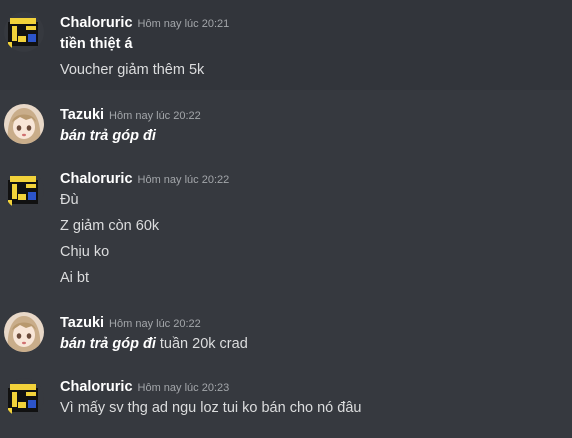 This screenshot has width=572, height=438. Describe the element at coordinates (184, 388) in the screenshot. I see `timestamp: Hôm nay lúc 20:23` at that location.